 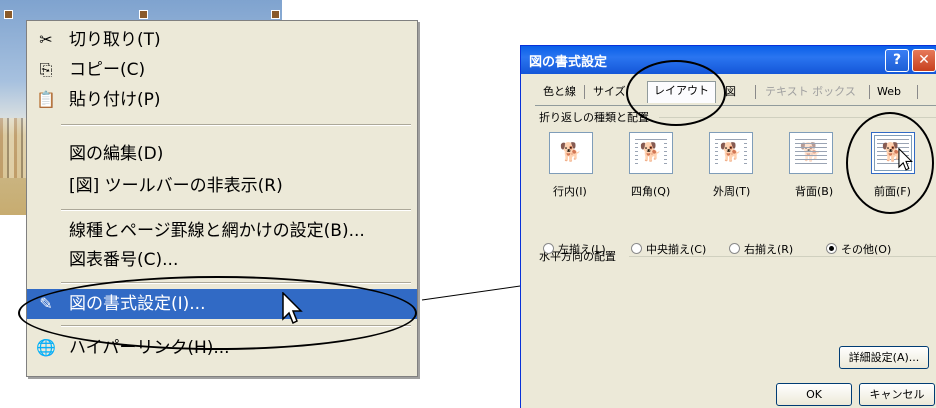 What do you see at coordinates (897, 60) in the screenshot?
I see `help-button: ?` at bounding box center [897, 60].